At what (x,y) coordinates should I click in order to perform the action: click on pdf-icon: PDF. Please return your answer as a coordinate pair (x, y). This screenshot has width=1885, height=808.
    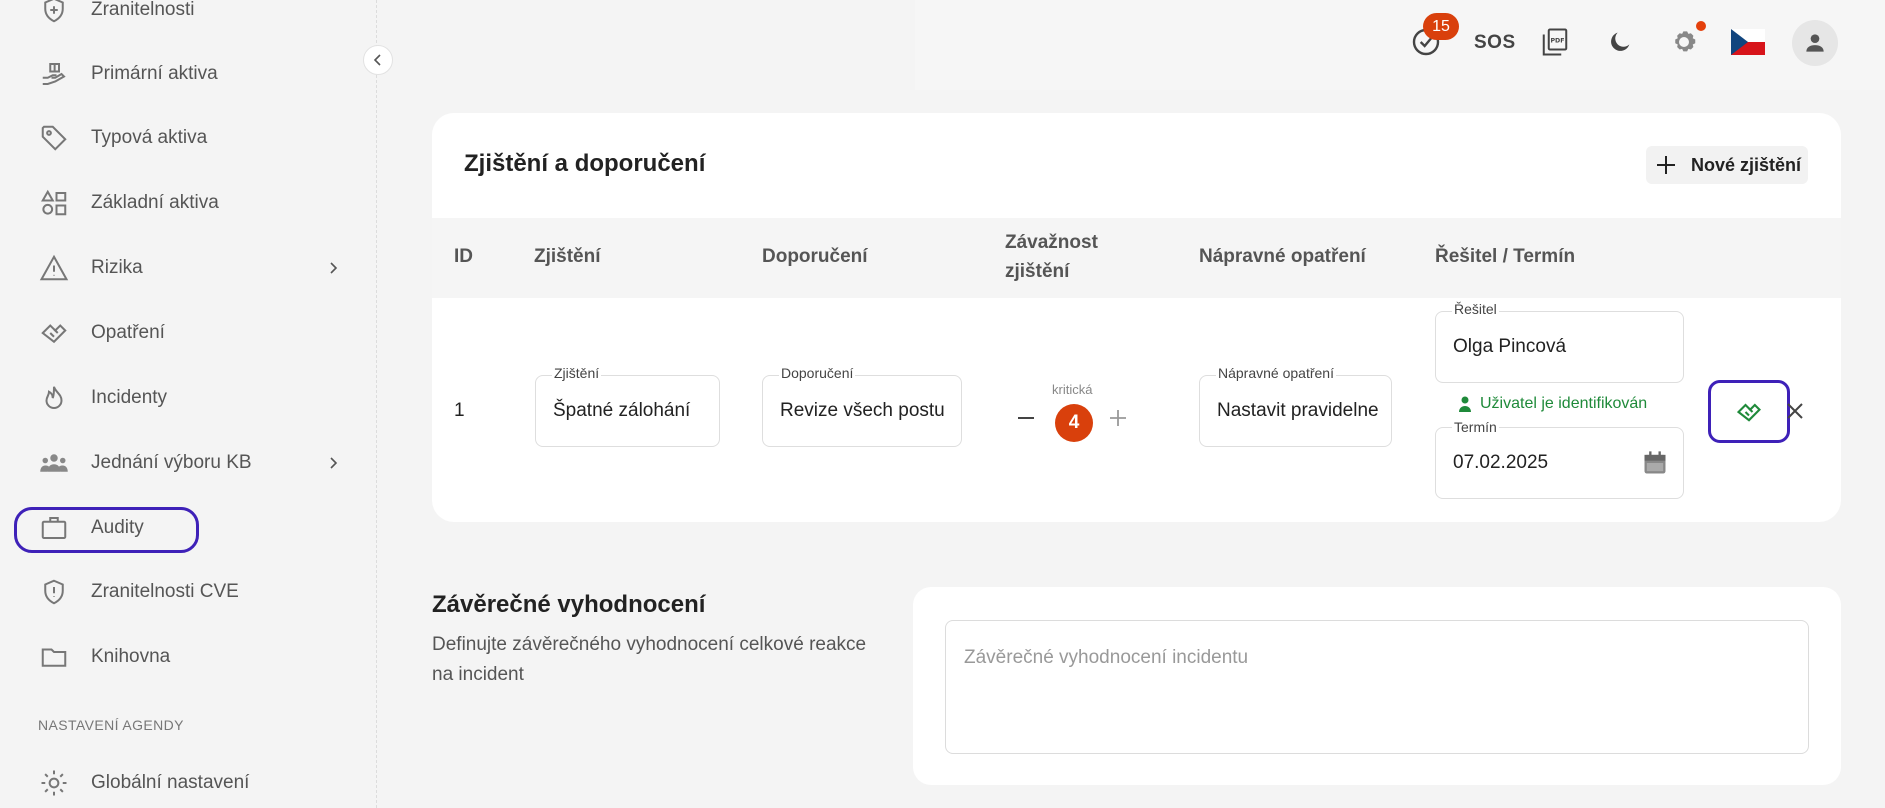
    Looking at the image, I should click on (1555, 42).